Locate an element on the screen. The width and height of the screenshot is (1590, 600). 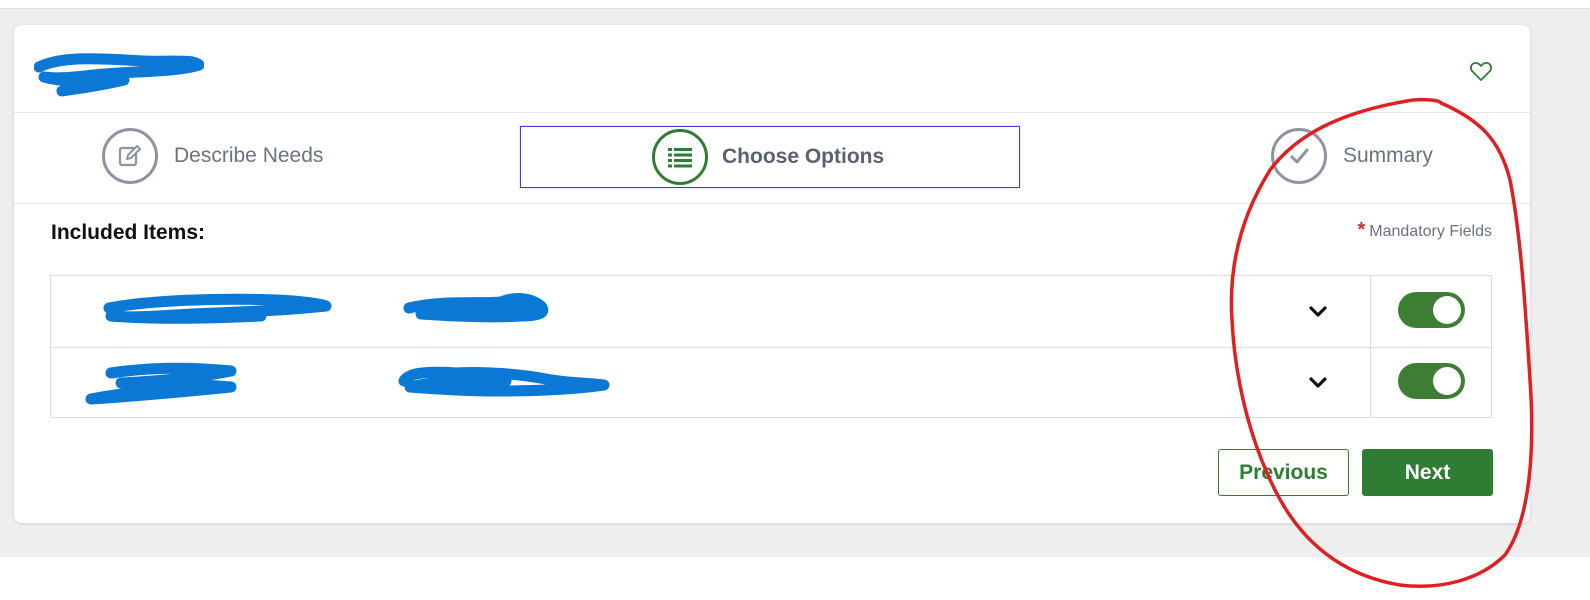
list-icon is located at coordinates (680, 158).